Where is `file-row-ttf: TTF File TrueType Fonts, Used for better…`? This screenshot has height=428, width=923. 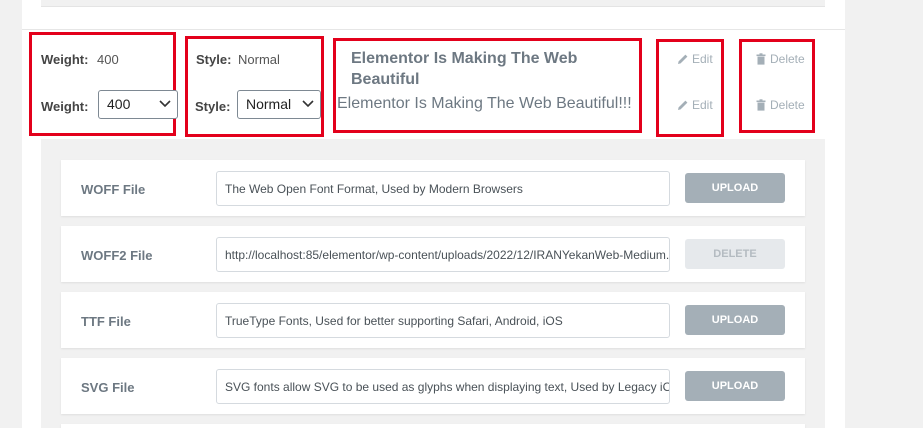 file-row-ttf: TTF File TrueType Fonts, Used for better… is located at coordinates (433, 320).